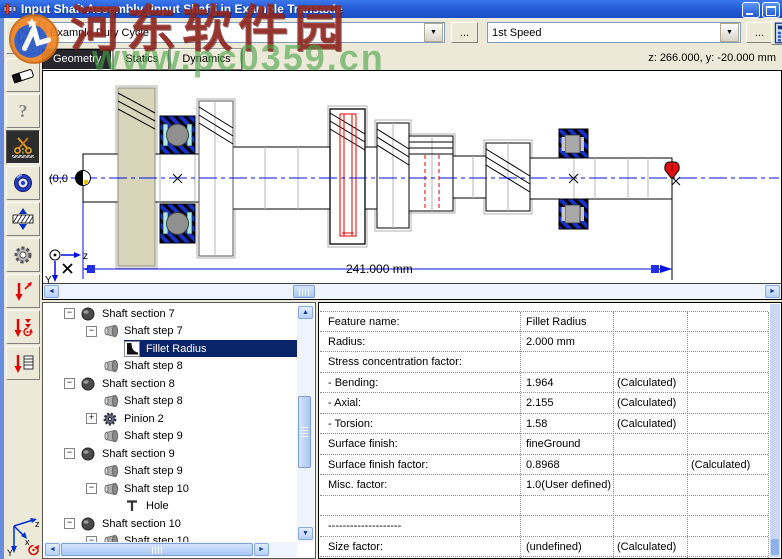 This screenshot has height=559, width=782. What do you see at coordinates (23, 147) in the screenshot?
I see `cut-section-button` at bounding box center [23, 147].